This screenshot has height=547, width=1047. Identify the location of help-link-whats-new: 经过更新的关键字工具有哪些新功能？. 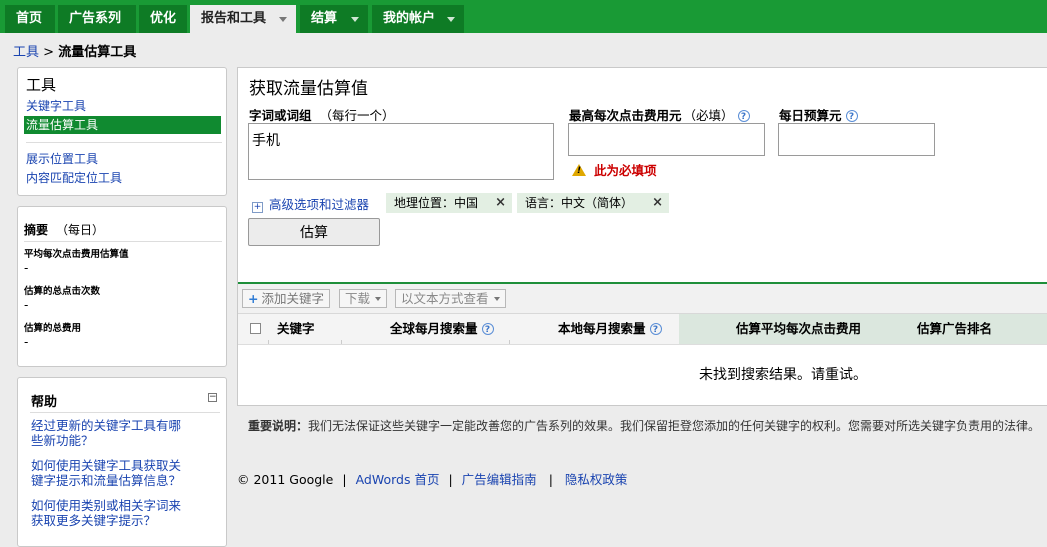
(111, 433).